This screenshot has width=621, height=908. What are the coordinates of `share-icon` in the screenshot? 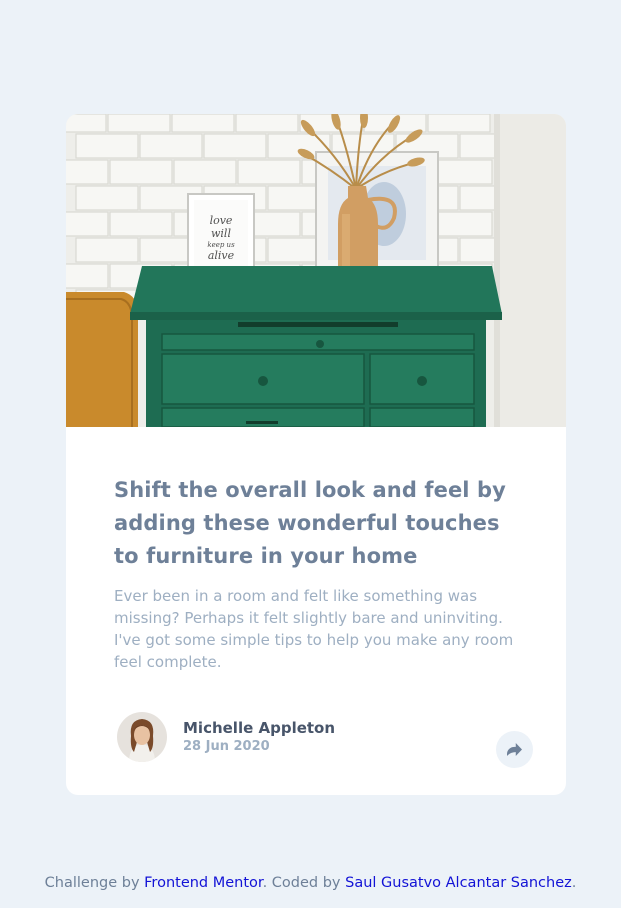 It's located at (514, 749).